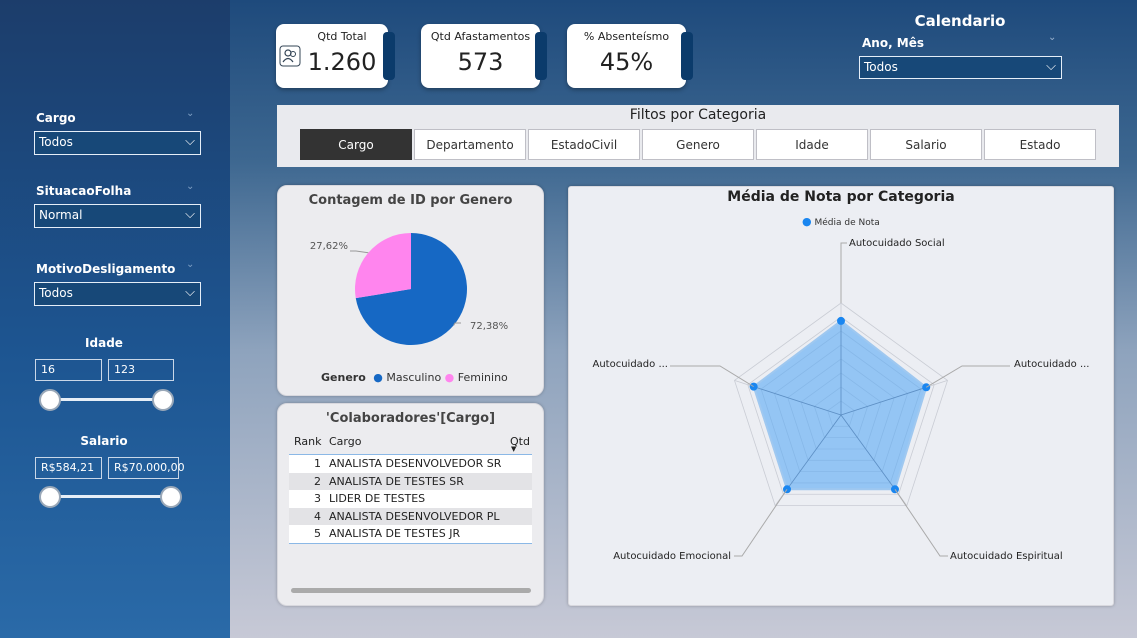 This screenshot has height=638, width=1137. What do you see at coordinates (410, 200) in the screenshot?
I see `pie-title: Contagem de ID por Genero` at bounding box center [410, 200].